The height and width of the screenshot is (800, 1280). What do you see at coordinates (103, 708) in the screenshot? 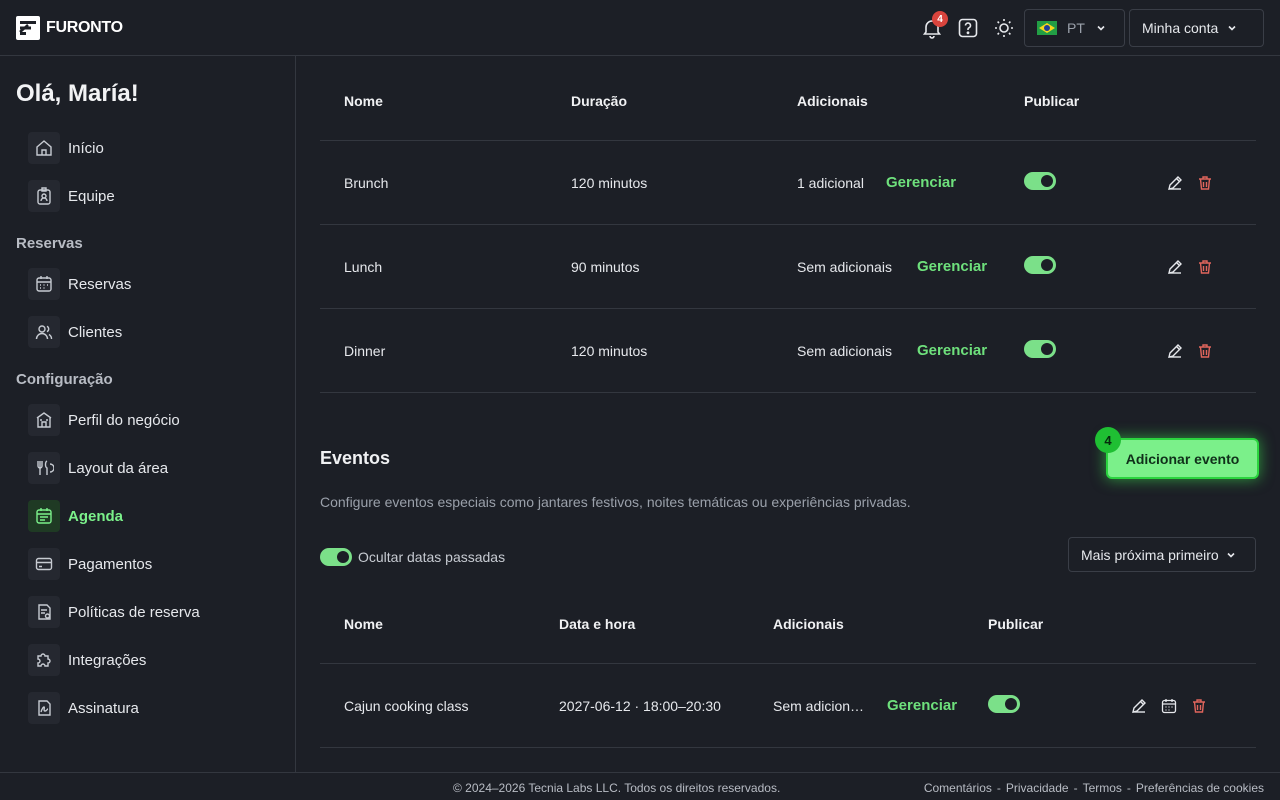
I see `sidebar-item-label: Assinatura` at bounding box center [103, 708].